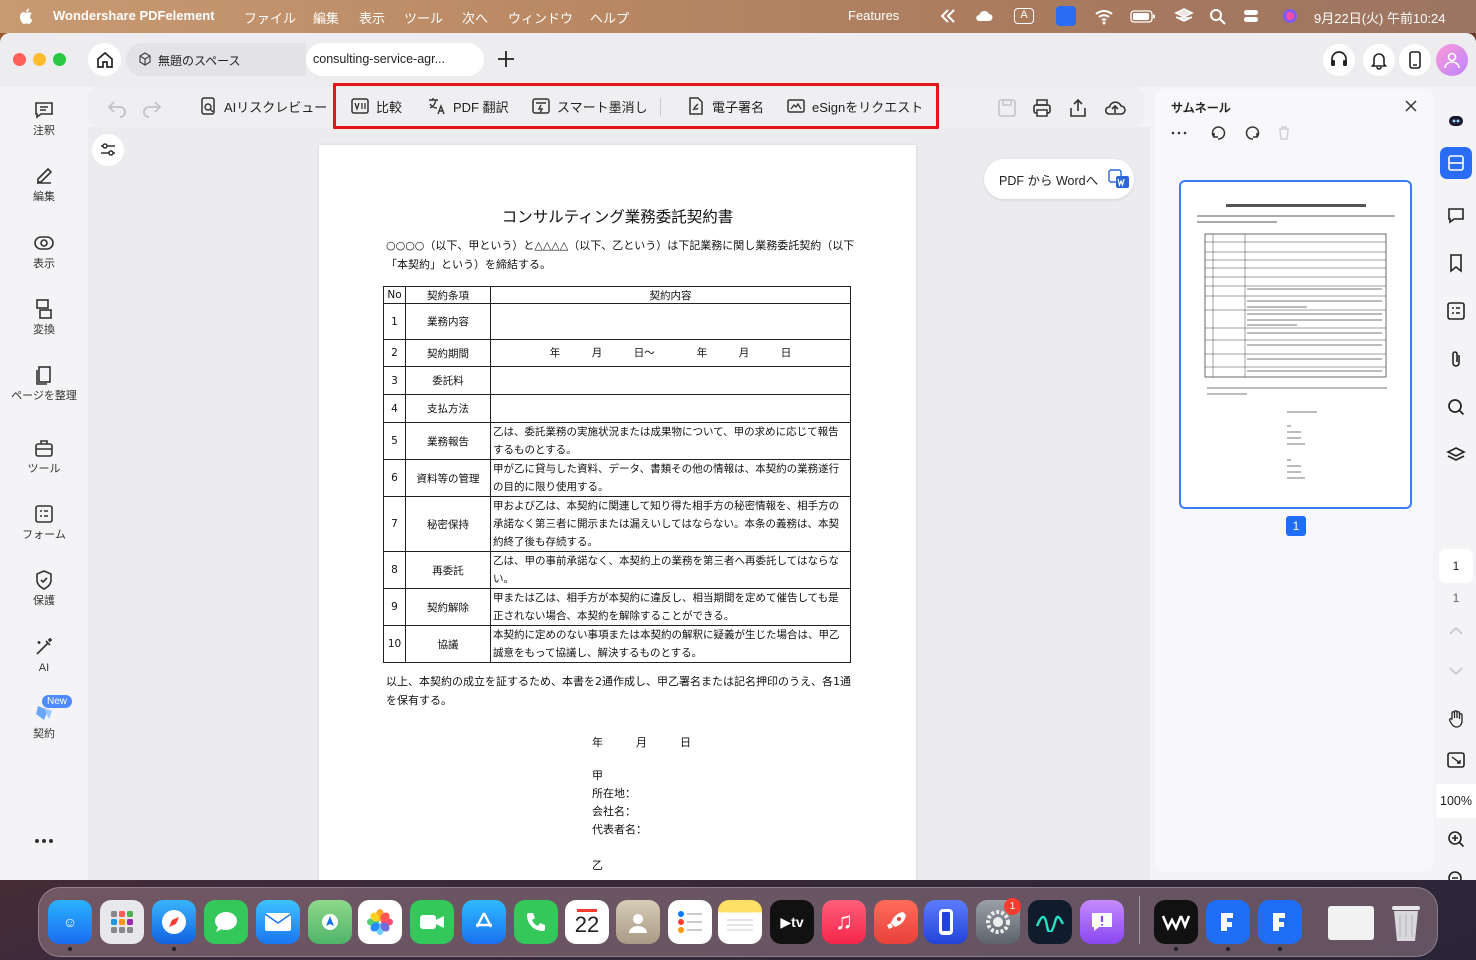 The image size is (1476, 960). Describe the element at coordinates (1456, 263) in the screenshot. I see `bookmarks-panel-button` at that location.